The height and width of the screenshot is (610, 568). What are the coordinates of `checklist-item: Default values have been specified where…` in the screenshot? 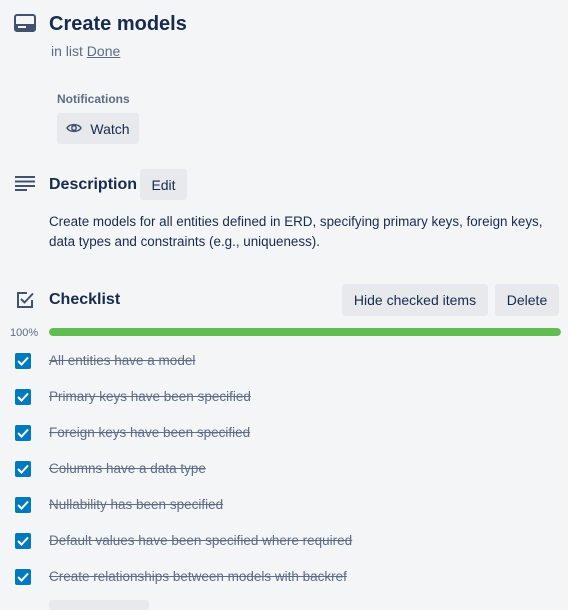 It's located at (284, 540).